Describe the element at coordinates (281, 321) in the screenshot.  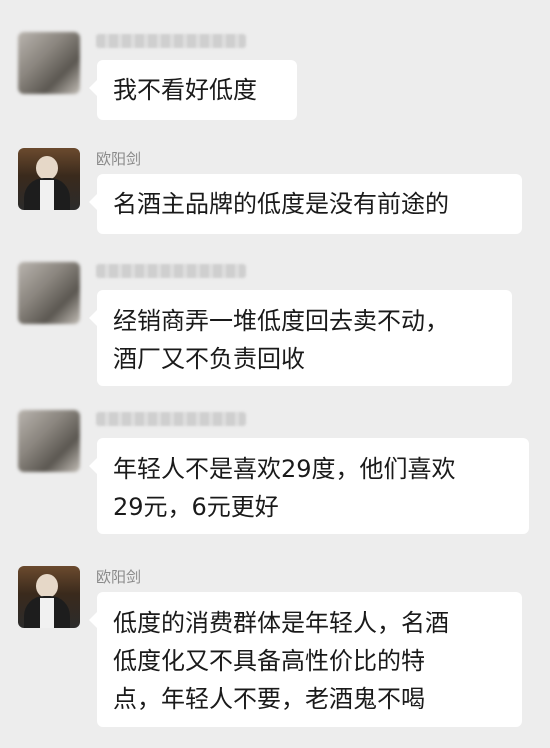
I see `message-text: 经销商弄一堆低度回去卖不动，` at that location.